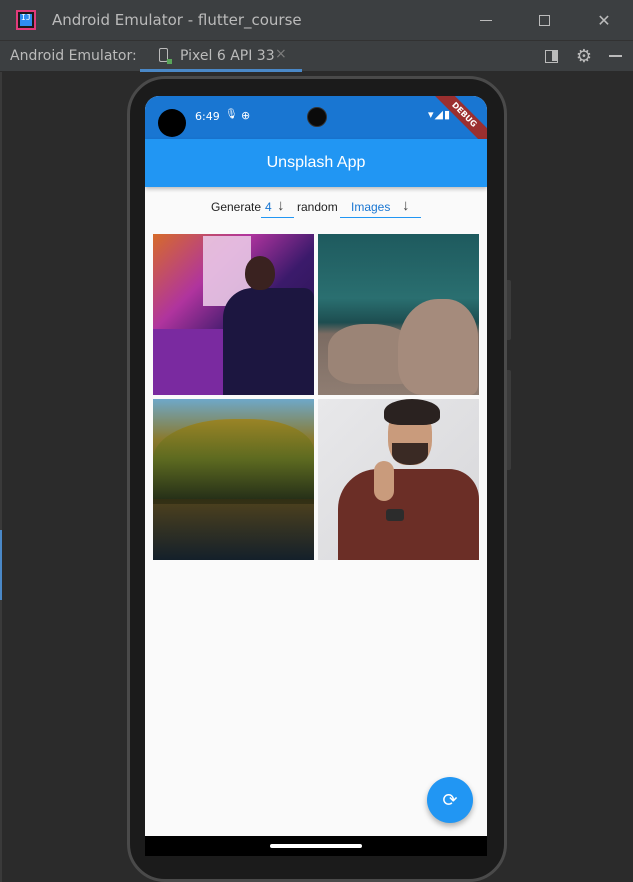 This screenshot has height=882, width=633. Describe the element at coordinates (73, 56) in the screenshot. I see `toolbar-label: Android Emulator:` at that location.